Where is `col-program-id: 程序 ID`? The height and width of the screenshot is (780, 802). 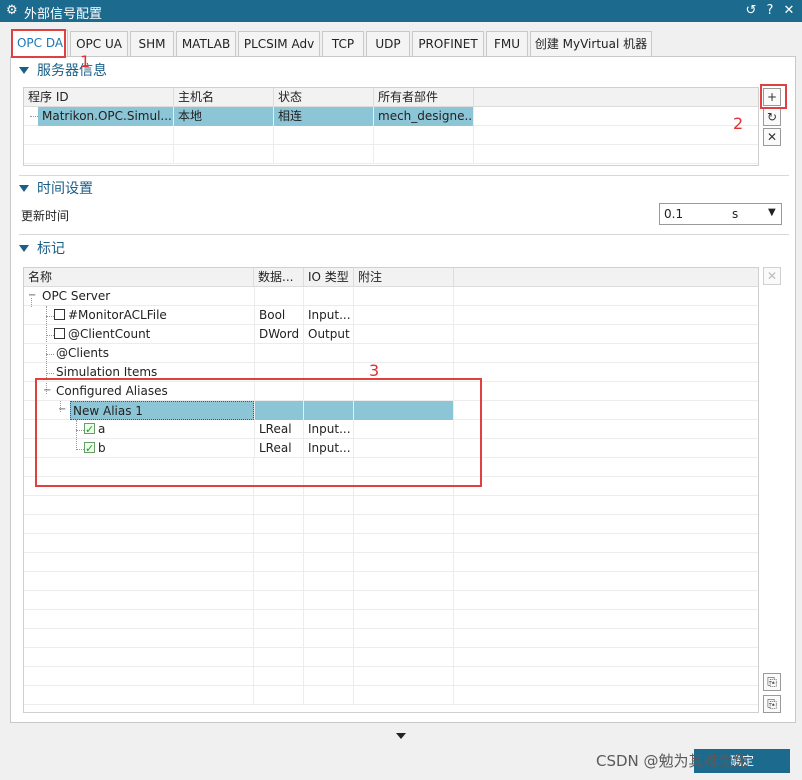
col-program-id: 程序 ID is located at coordinates (99, 97).